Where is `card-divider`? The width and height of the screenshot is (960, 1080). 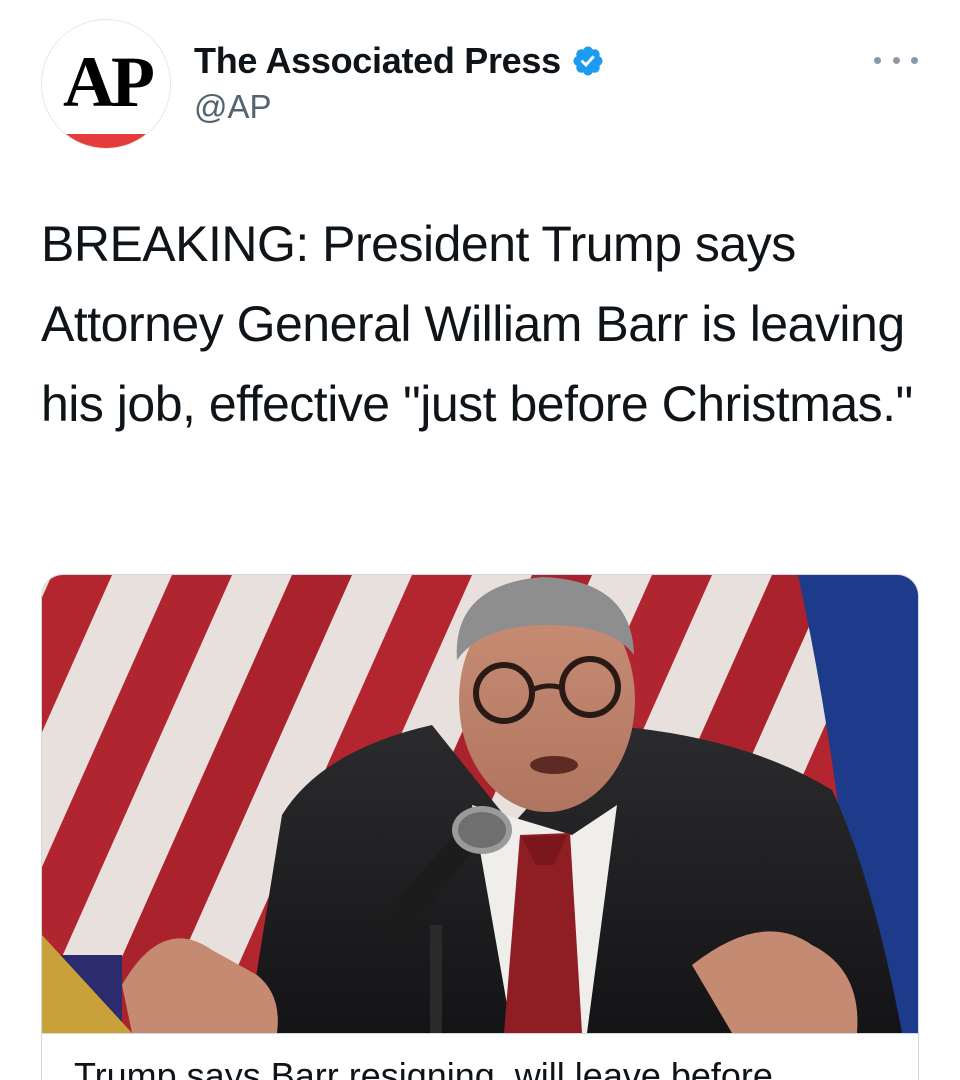
card-divider is located at coordinates (480, 1033).